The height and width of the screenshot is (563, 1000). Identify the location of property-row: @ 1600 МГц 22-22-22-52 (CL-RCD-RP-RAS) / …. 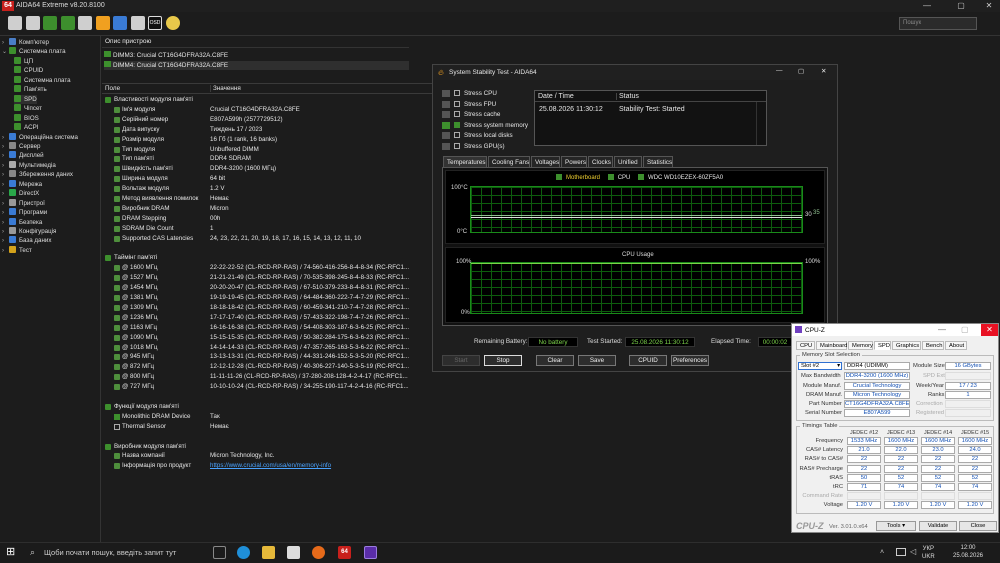
(272, 268).